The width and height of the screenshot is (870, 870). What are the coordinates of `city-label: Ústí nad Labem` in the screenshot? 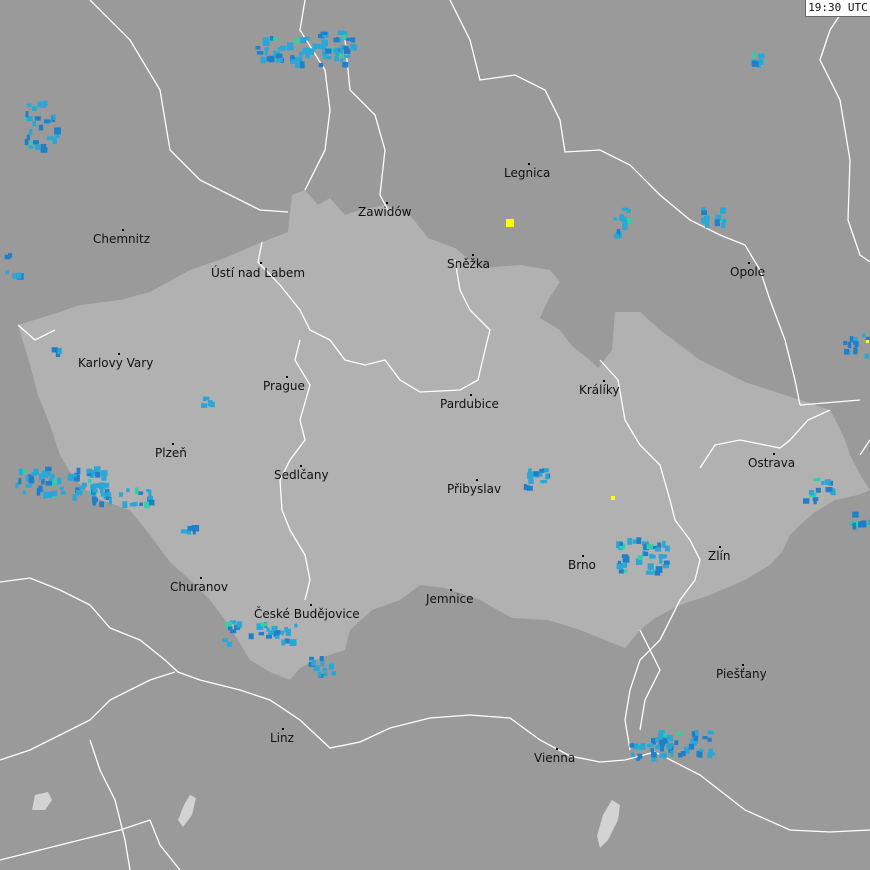 It's located at (258, 273).